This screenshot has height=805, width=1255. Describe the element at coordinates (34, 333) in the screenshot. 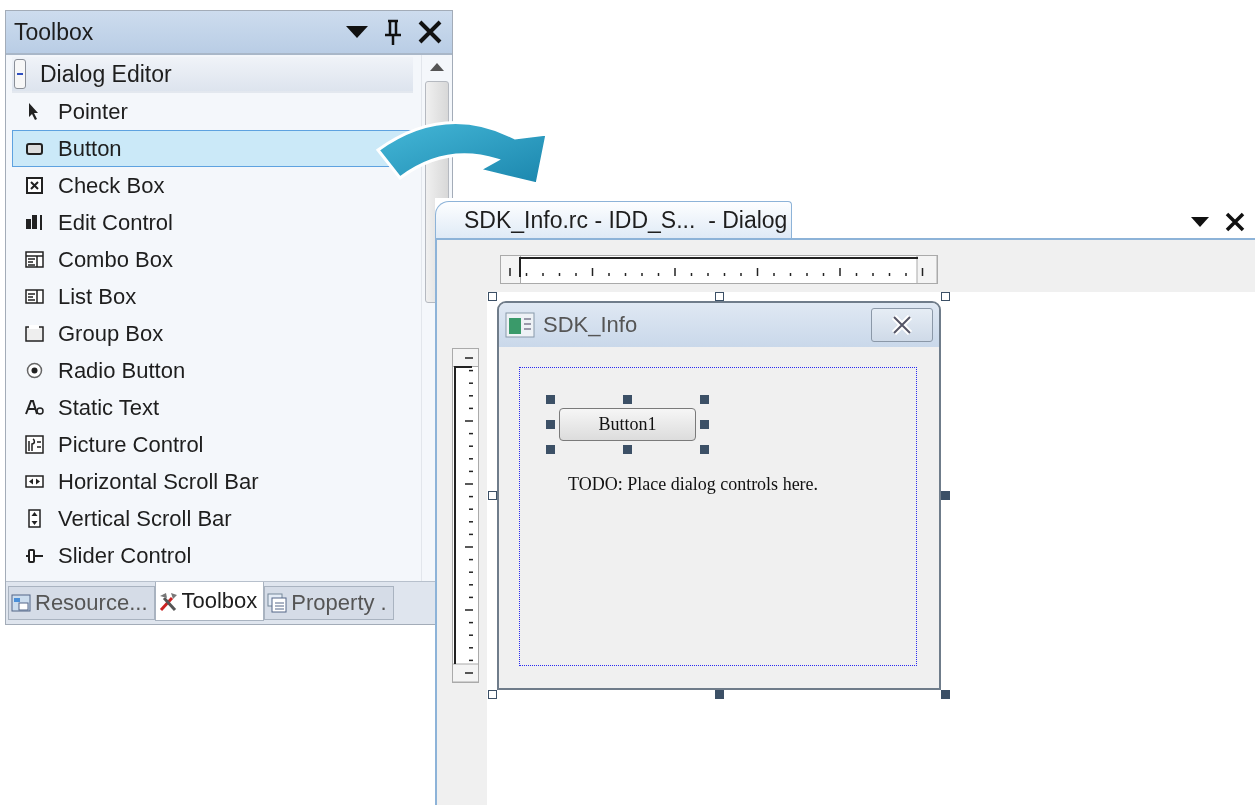

I see `group-box-icon` at that location.